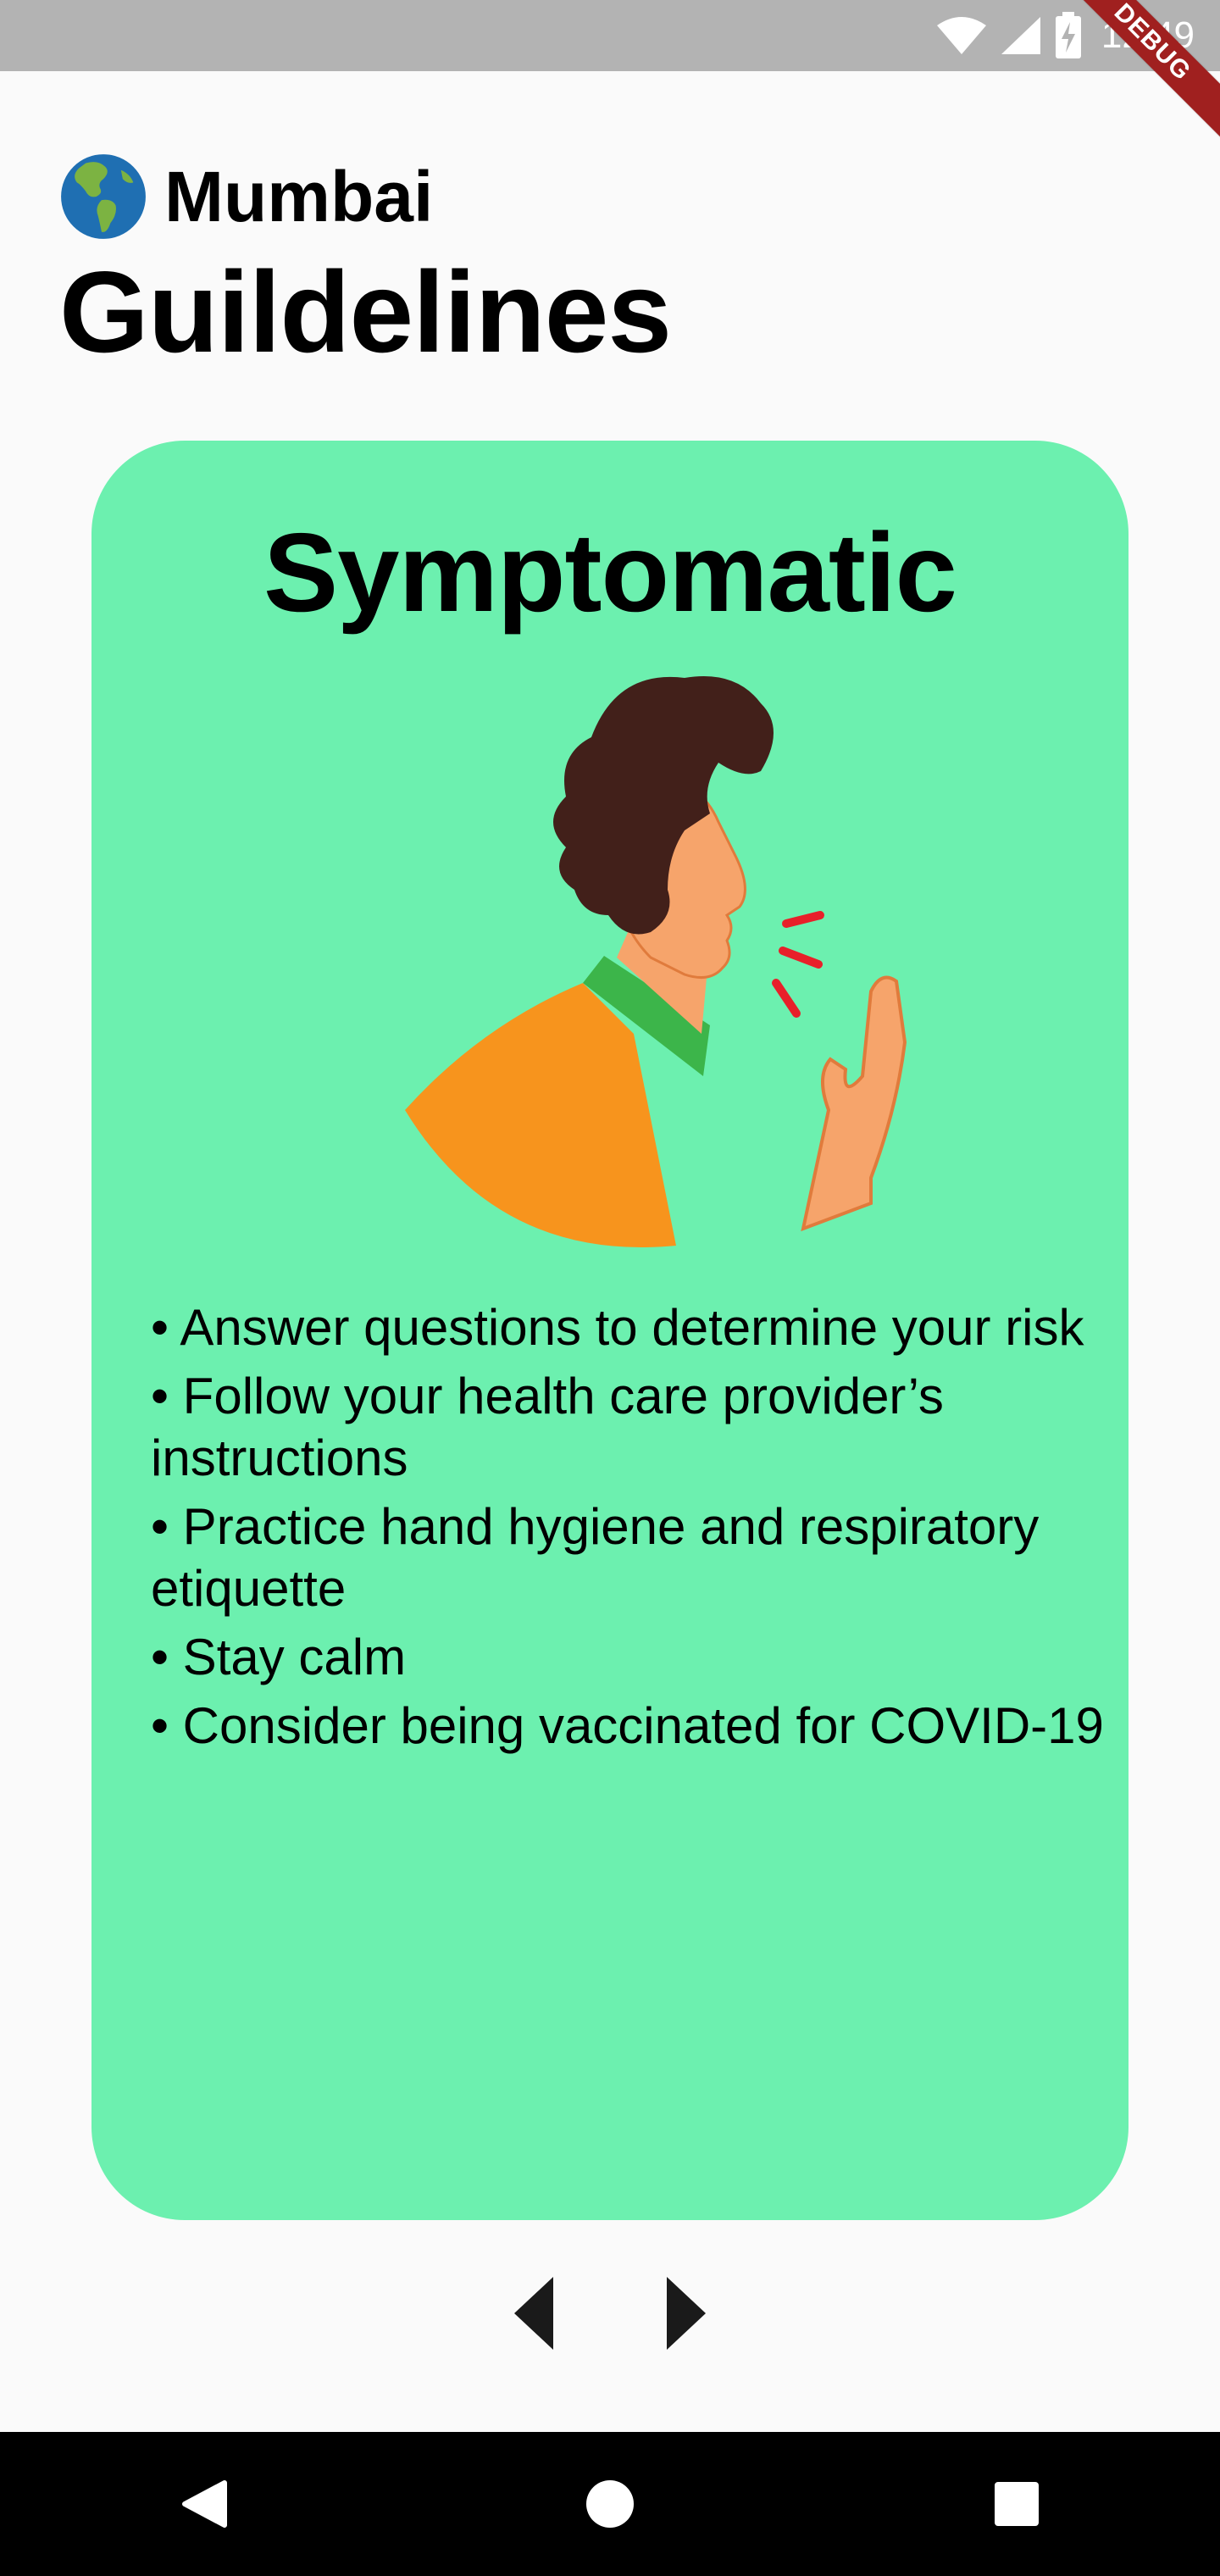  Describe the element at coordinates (1020, 35) in the screenshot. I see `signal-icon` at that location.